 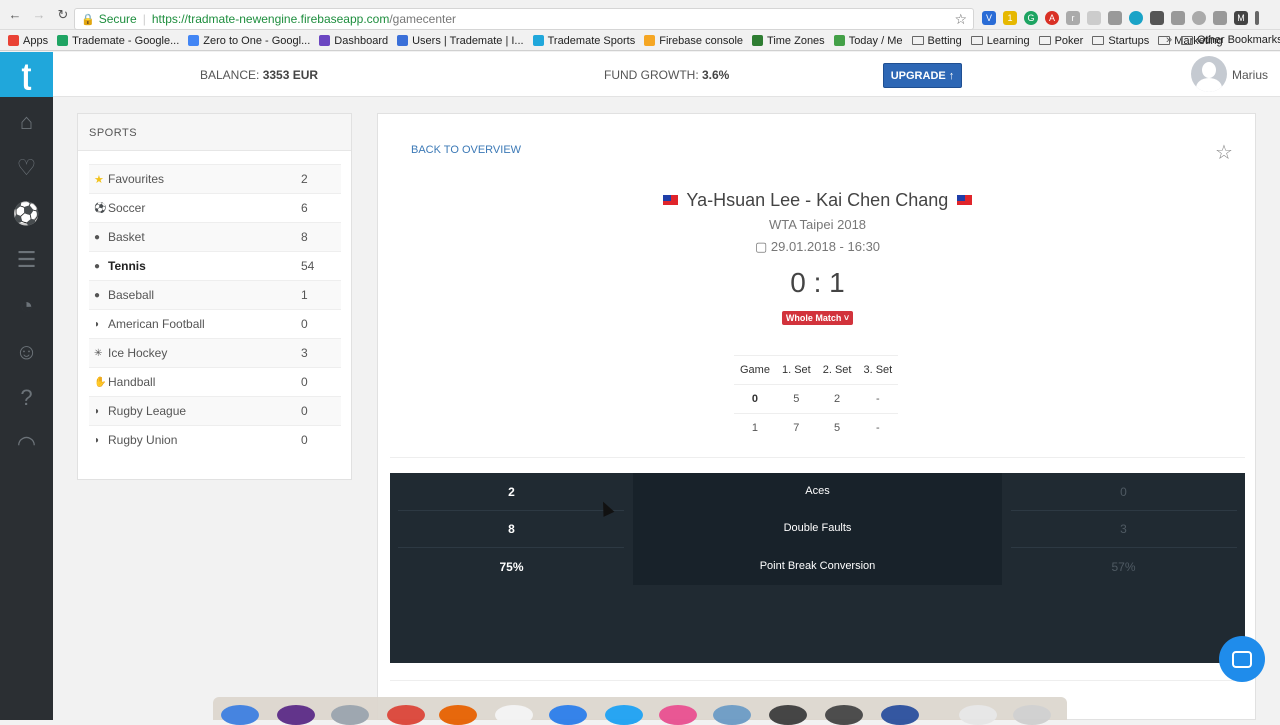 I want to click on stat-row-double-faults: 8 Double Faults 3, so click(x=817, y=529).